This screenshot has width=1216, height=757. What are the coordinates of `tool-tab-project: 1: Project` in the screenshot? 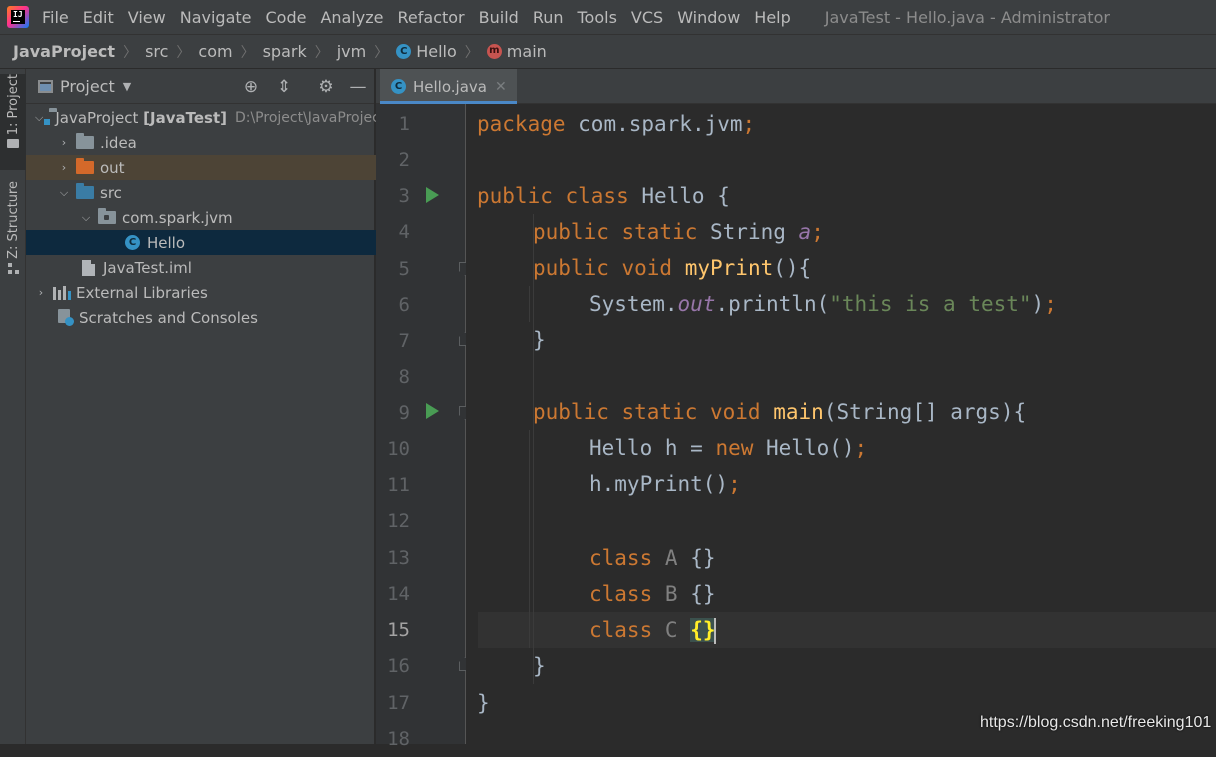 It's located at (13, 122).